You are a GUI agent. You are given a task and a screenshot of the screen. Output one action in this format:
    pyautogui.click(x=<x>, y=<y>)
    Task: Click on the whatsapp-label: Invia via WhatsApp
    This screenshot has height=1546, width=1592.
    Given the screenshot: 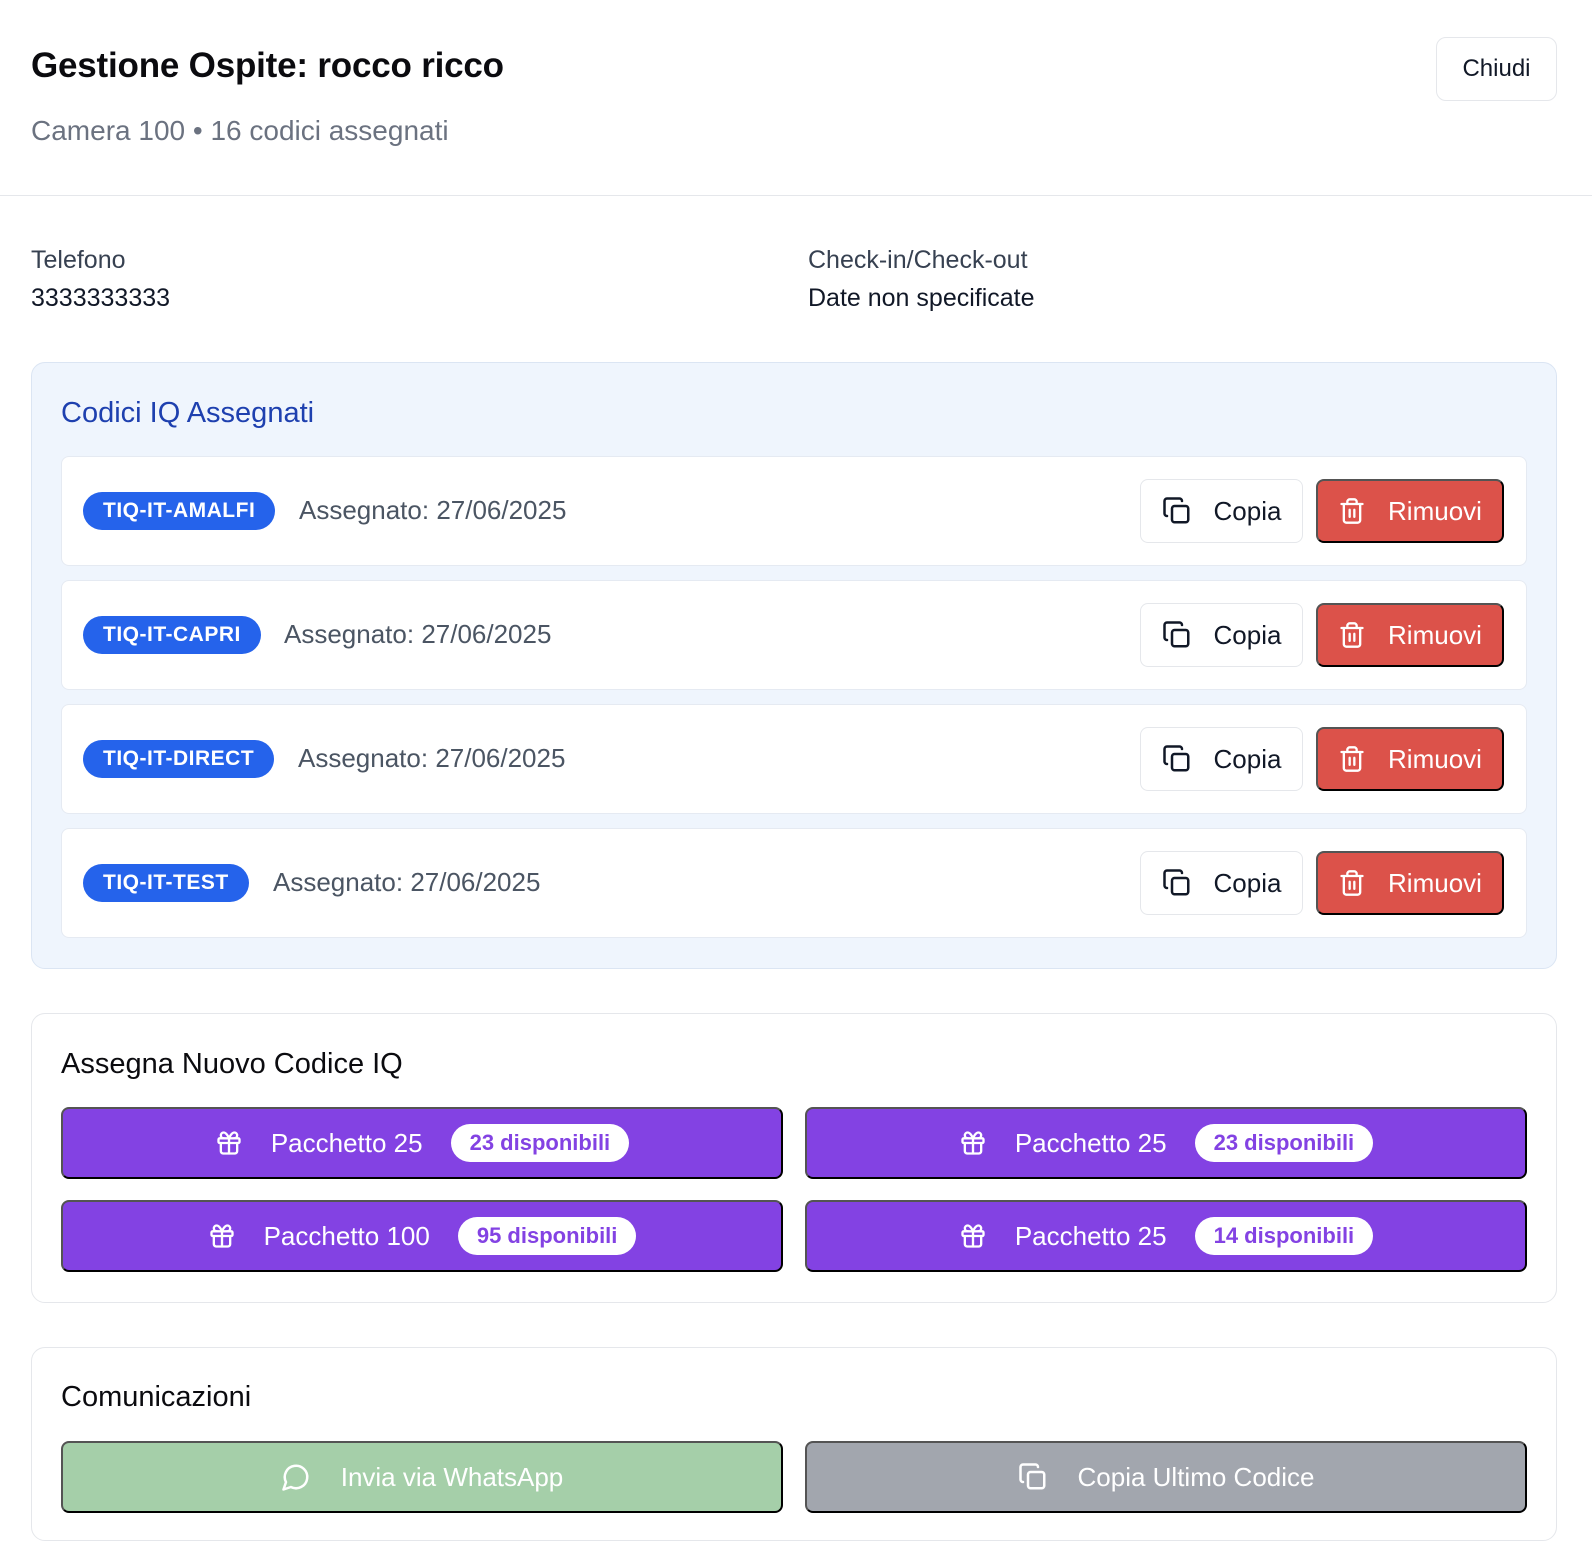 What is the action you would take?
    pyautogui.click(x=452, y=1476)
    